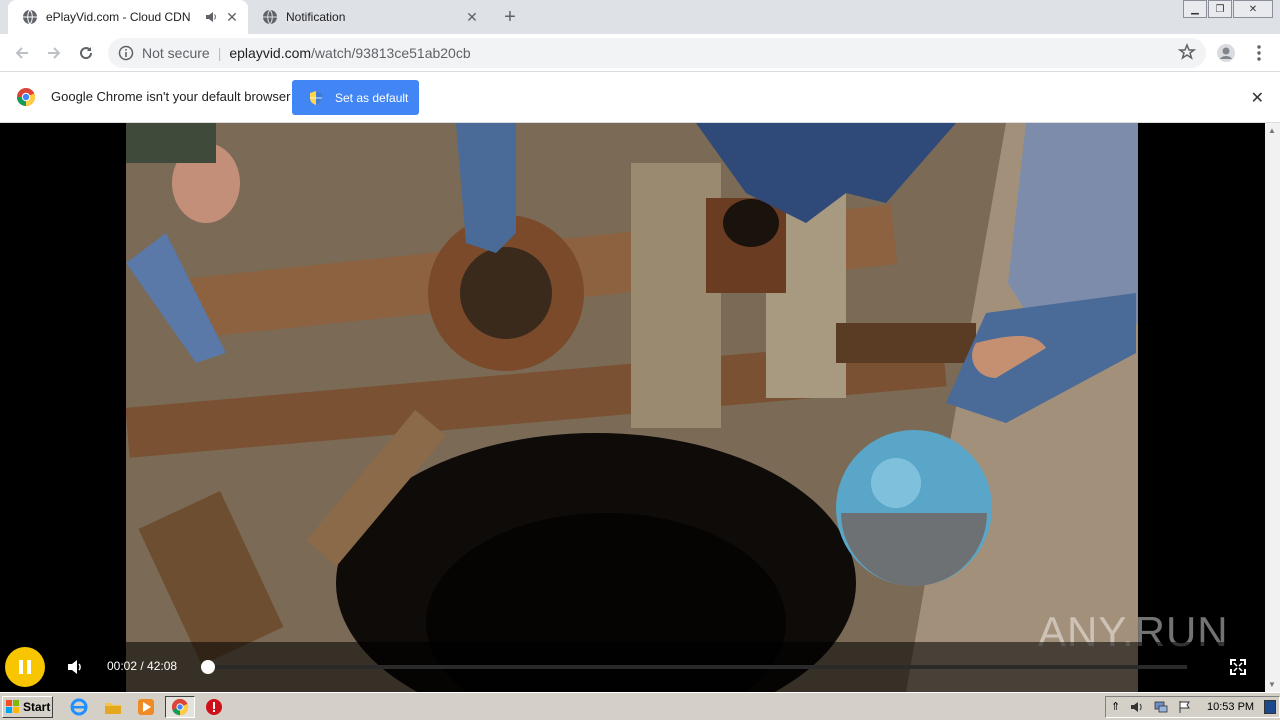 This screenshot has width=1280, height=720. Describe the element at coordinates (270, 53) in the screenshot. I see `url-host: eplayvid.com` at that location.